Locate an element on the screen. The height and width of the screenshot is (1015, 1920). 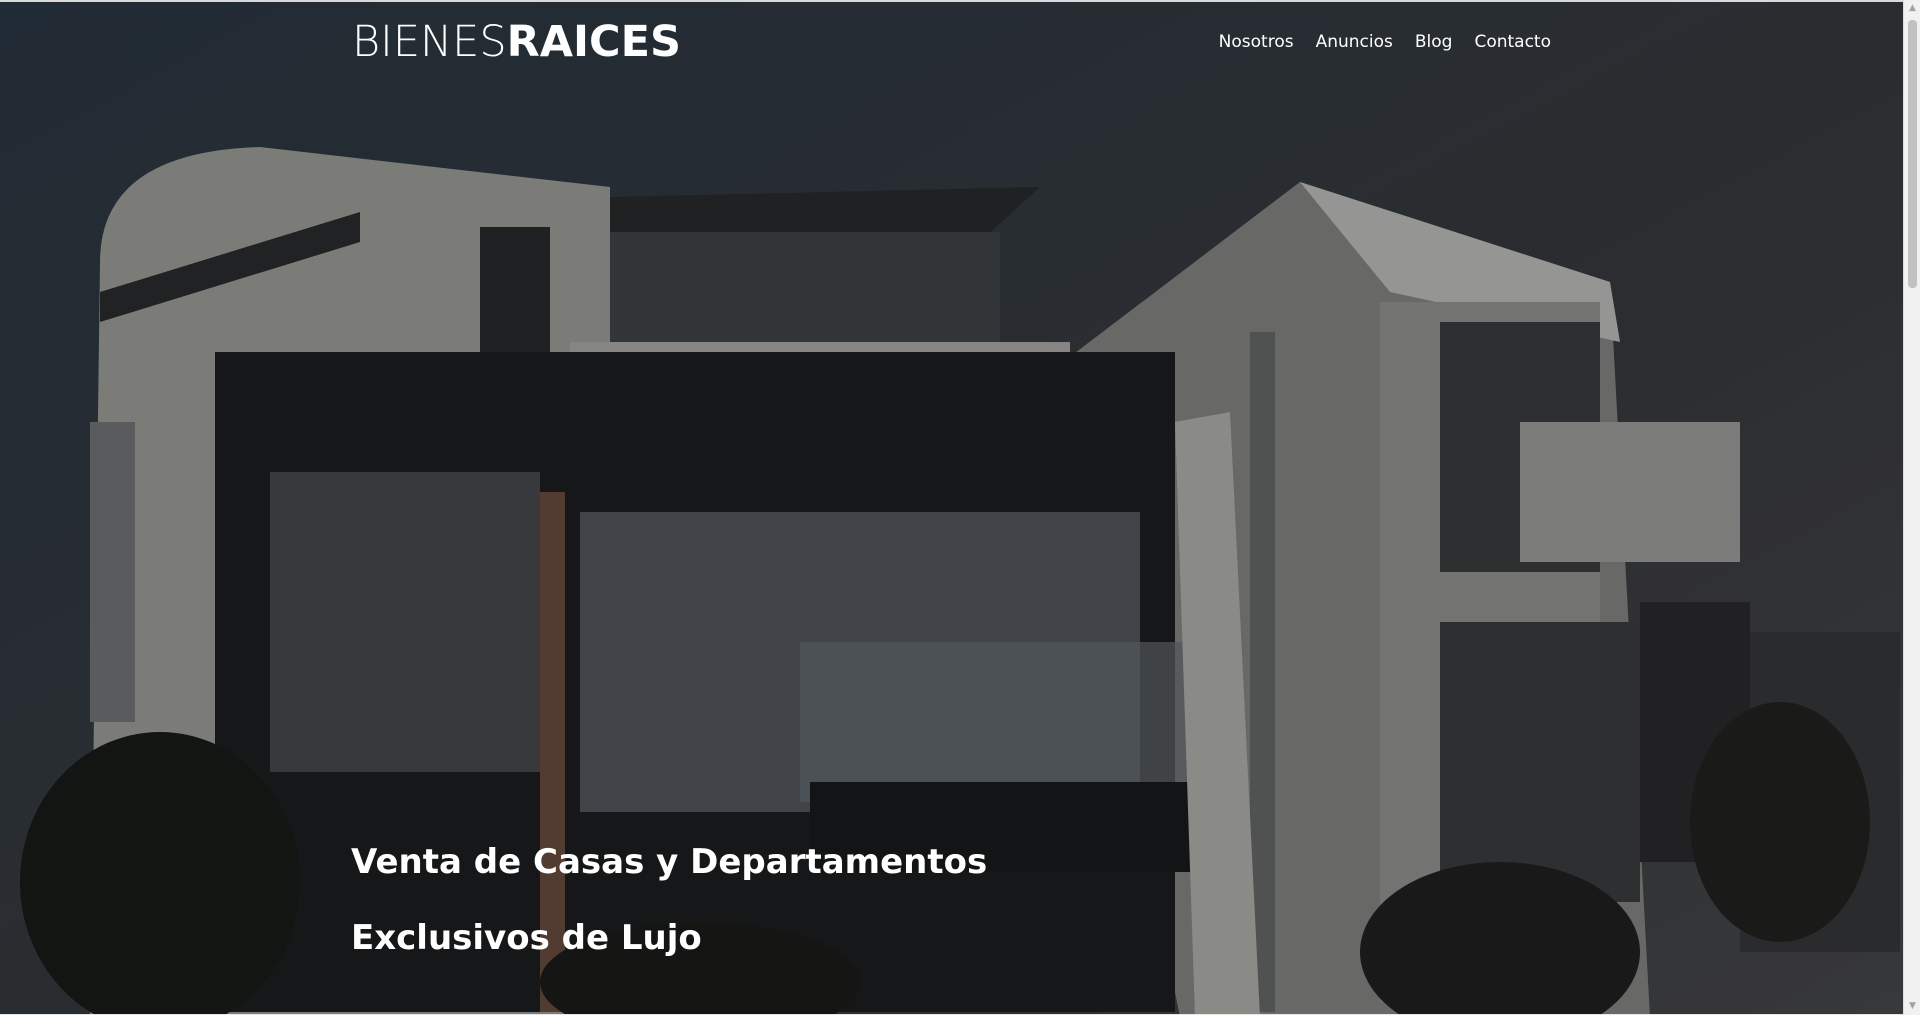
nav-link-blog: Blog is located at coordinates (1434, 42).